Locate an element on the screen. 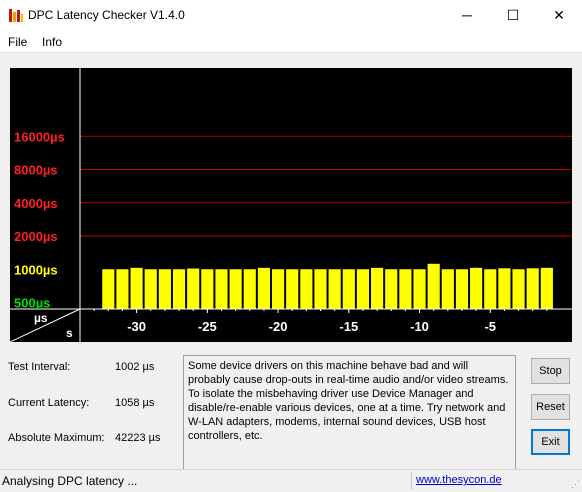 This screenshot has width=582, height=492. website-link: www.thesycon.de is located at coordinates (459, 480).